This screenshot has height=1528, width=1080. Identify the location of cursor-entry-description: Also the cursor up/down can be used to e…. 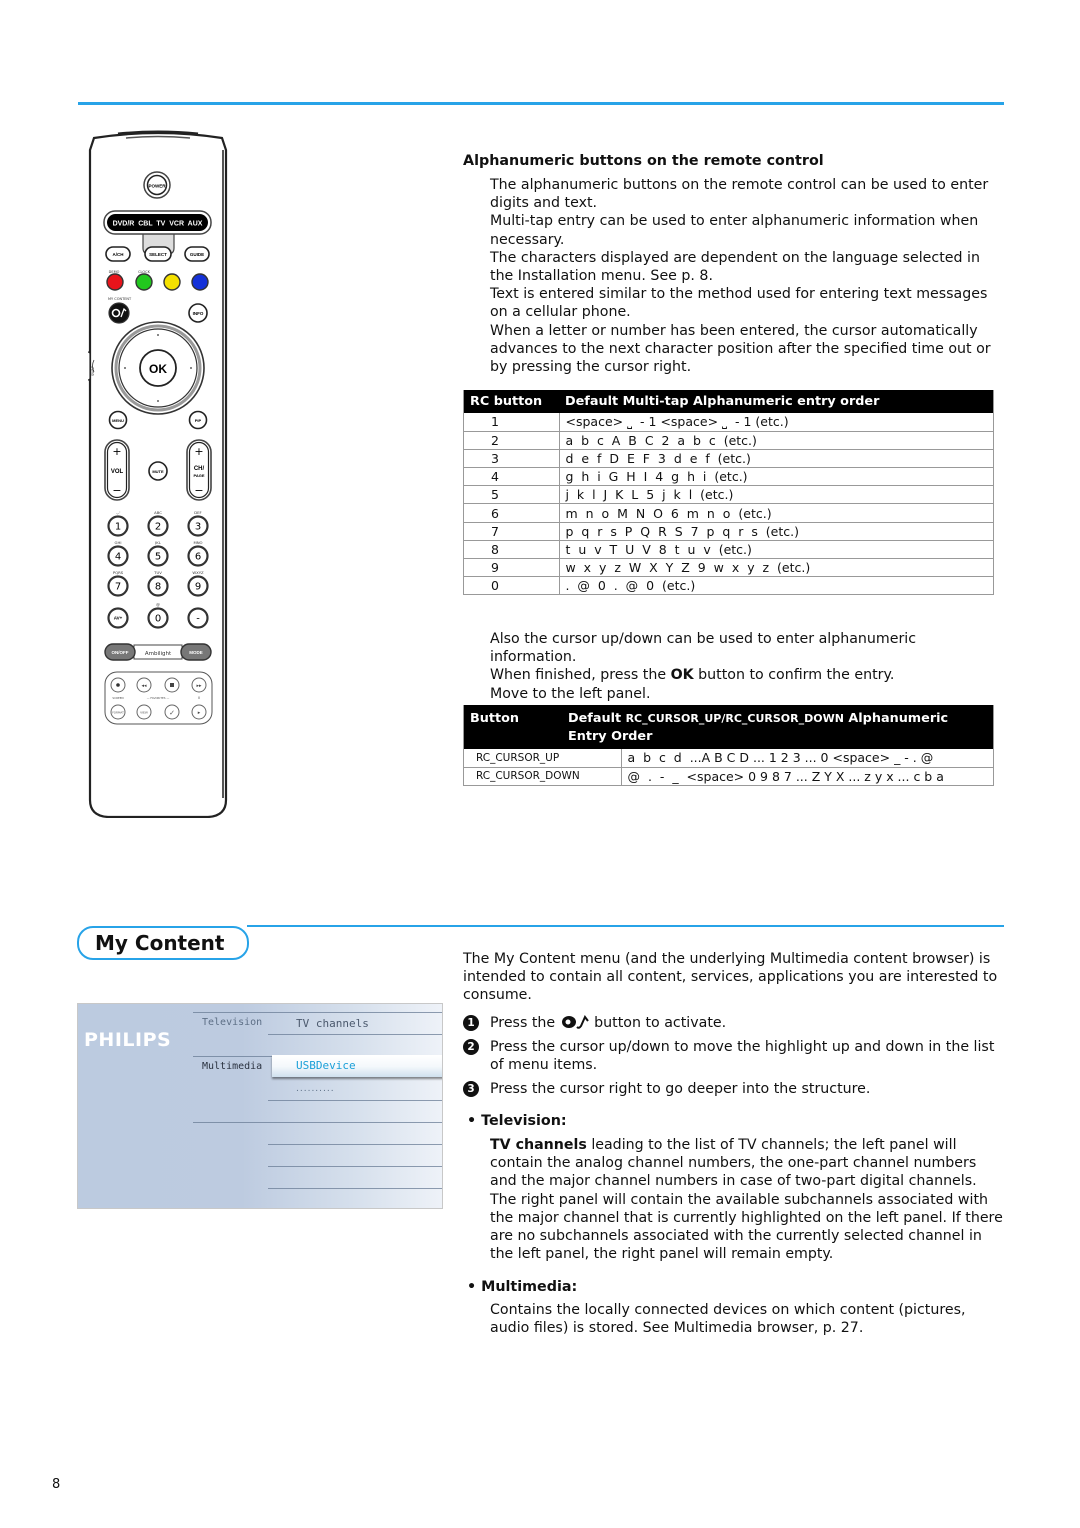
(733, 666).